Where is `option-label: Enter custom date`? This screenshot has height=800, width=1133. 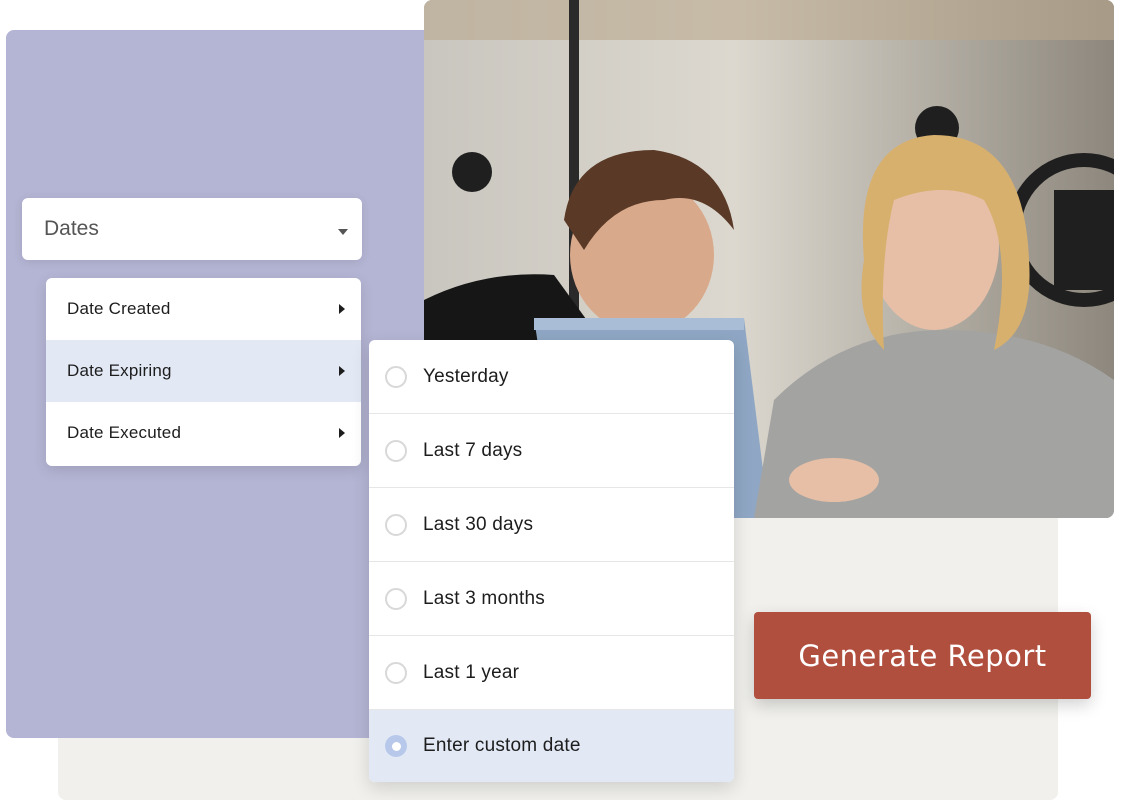
option-label: Enter custom date is located at coordinates (502, 745).